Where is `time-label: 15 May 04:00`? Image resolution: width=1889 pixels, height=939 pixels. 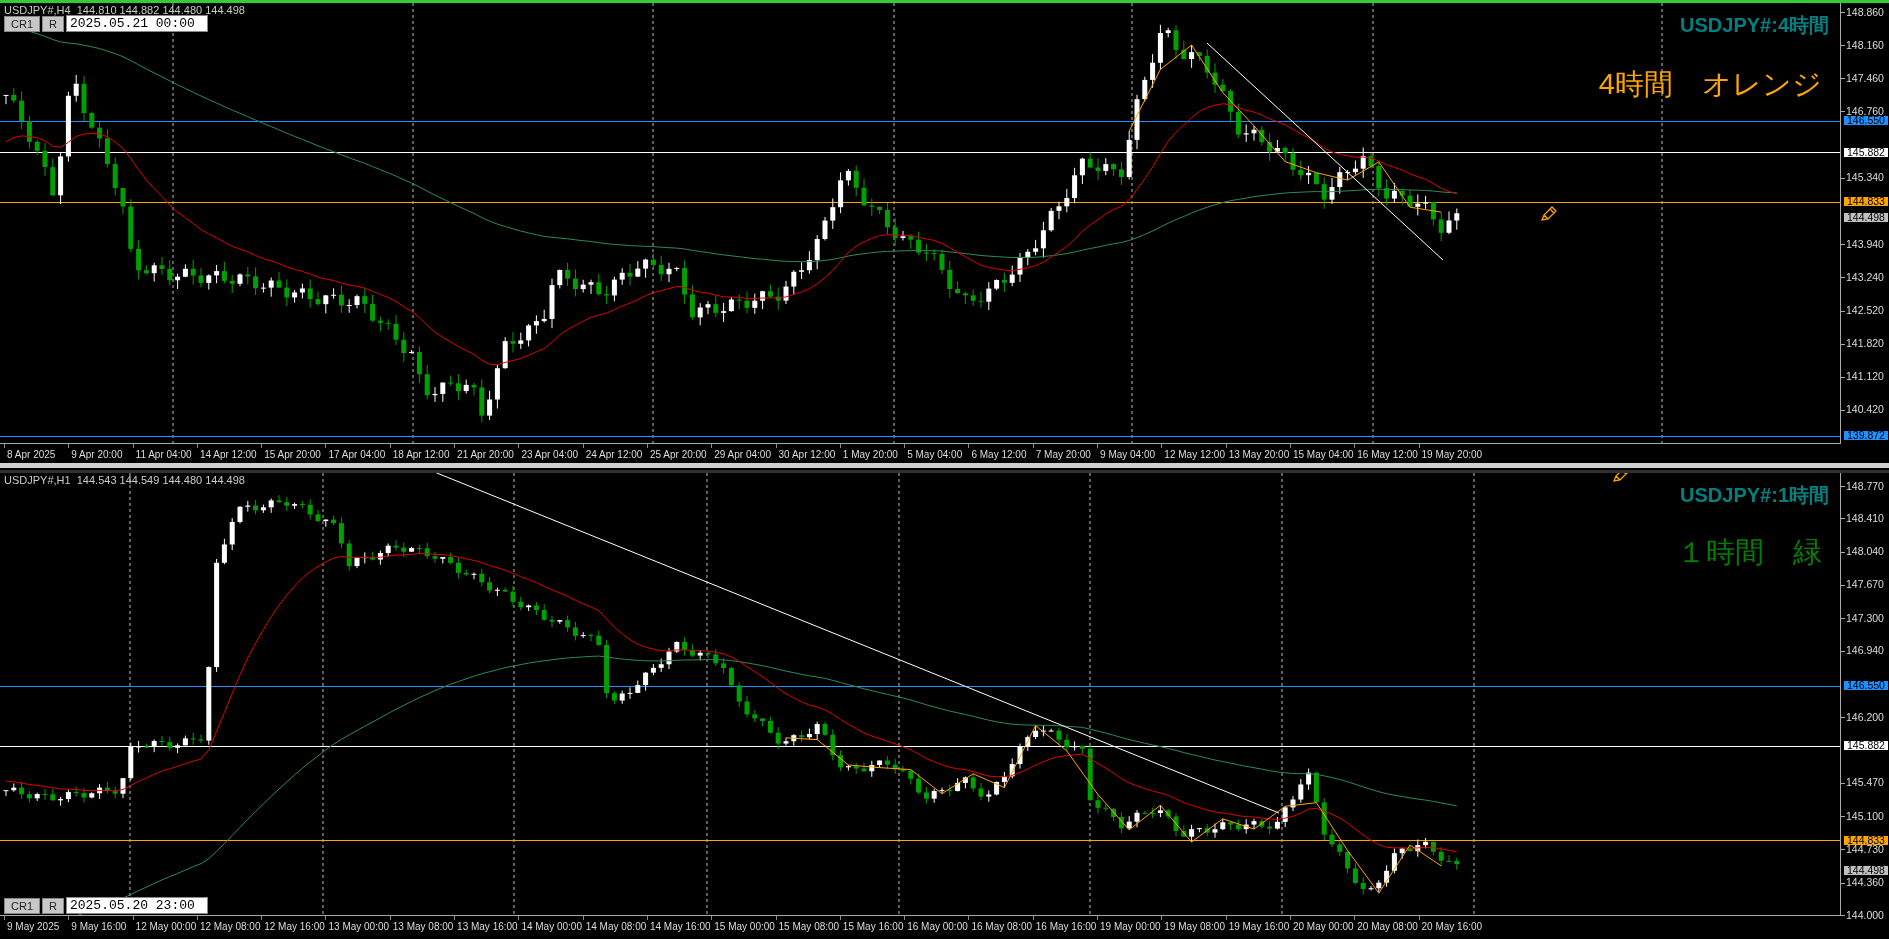
time-label: 15 May 04:00 is located at coordinates (1323, 455).